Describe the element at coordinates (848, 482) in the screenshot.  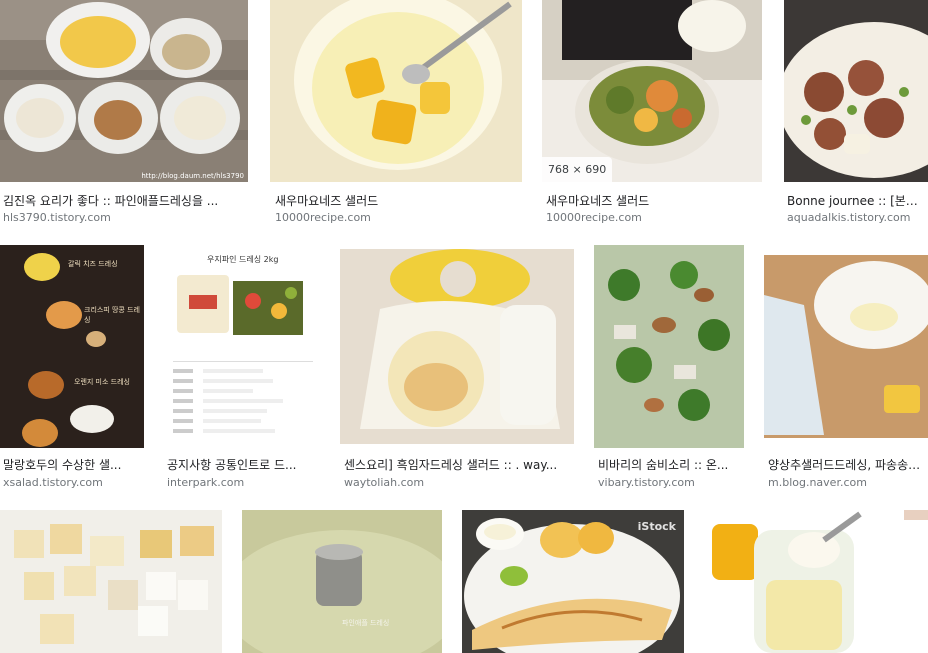
I see `result-source: m.blog.naver.com` at that location.